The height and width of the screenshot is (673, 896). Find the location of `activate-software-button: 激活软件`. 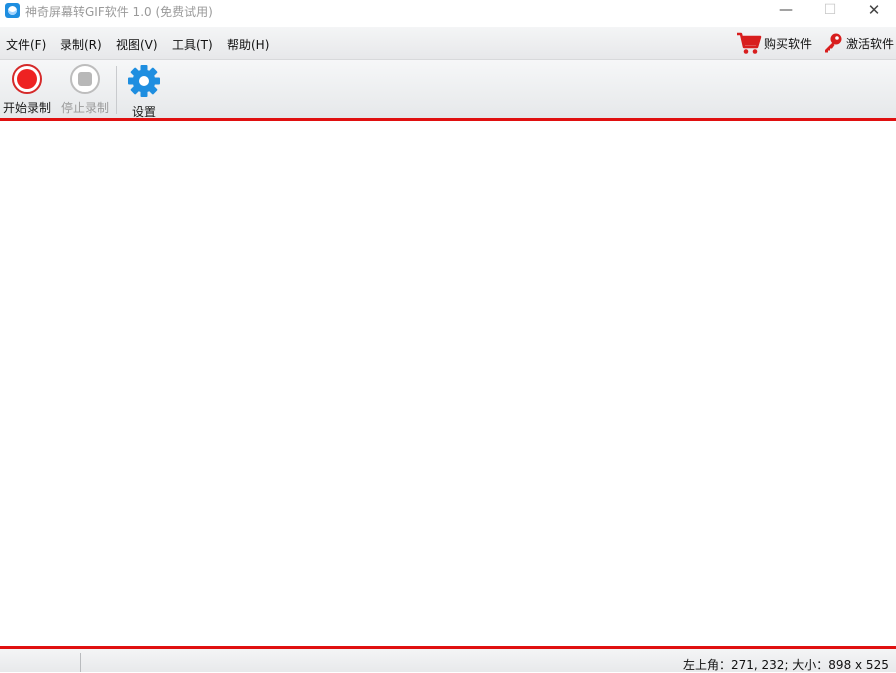

activate-software-button: 激活软件 is located at coordinates (858, 43).